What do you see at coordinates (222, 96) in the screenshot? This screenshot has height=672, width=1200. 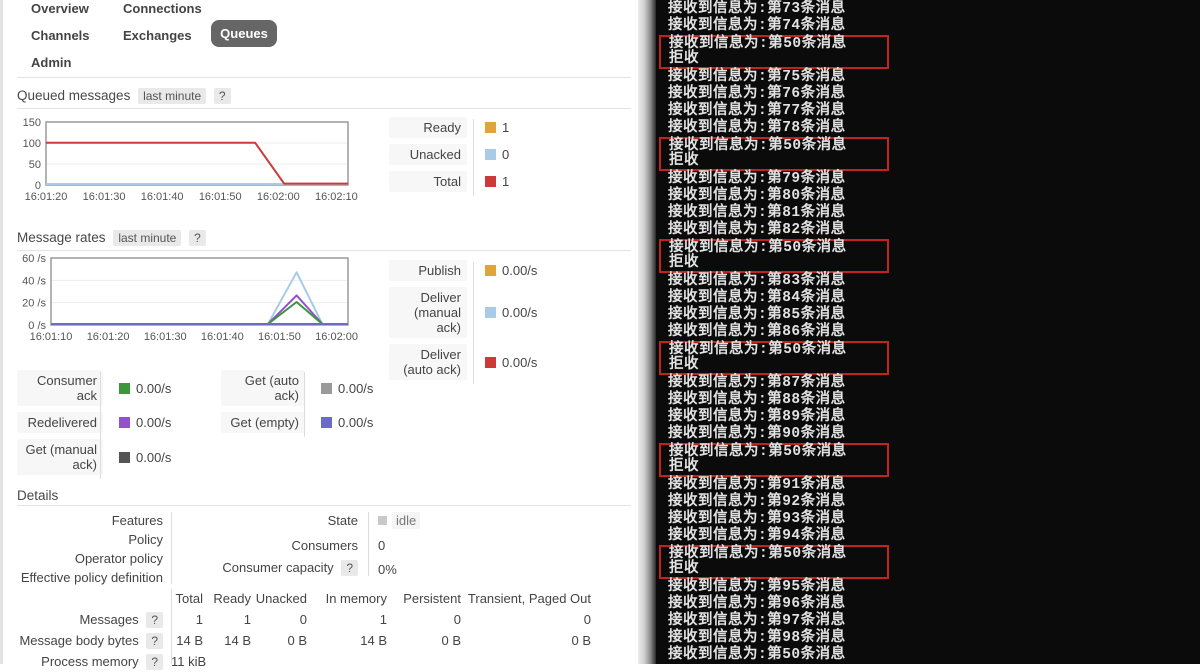 I see `queued-messages-help-icon: ?` at bounding box center [222, 96].